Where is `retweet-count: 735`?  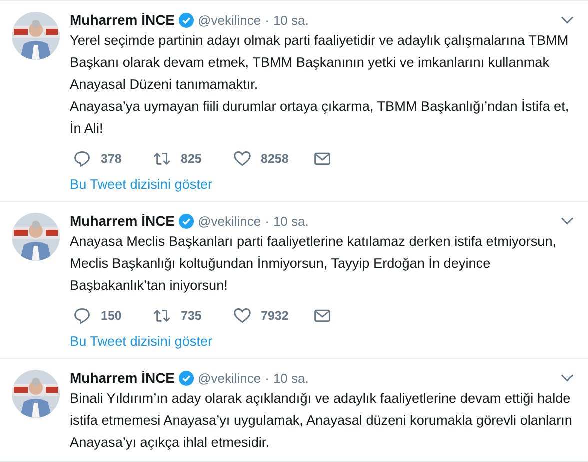 retweet-count: 735 is located at coordinates (191, 316).